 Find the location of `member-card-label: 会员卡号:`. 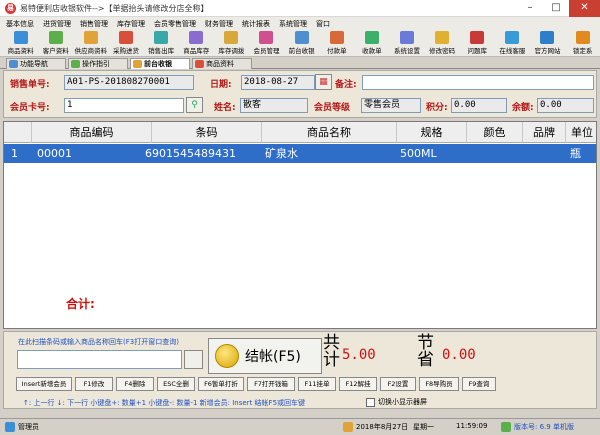

member-card-label: 会员卡号: is located at coordinates (30, 108).